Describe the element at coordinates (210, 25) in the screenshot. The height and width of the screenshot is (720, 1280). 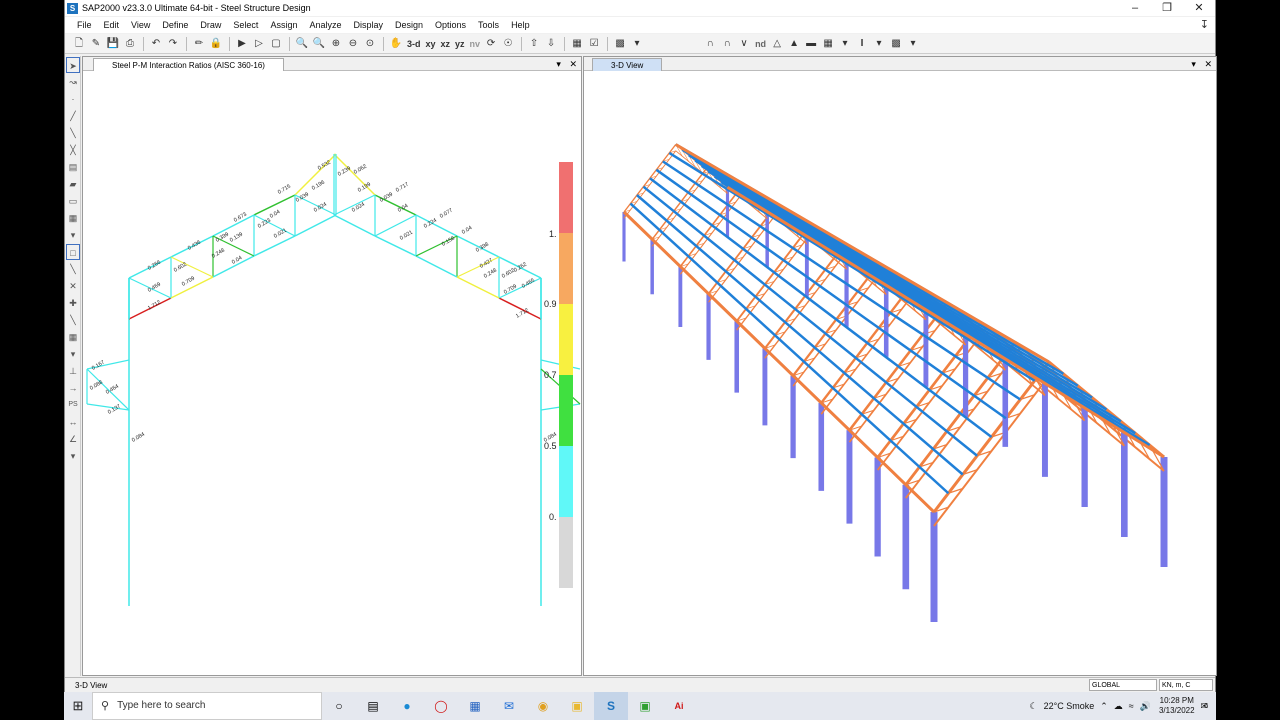
I see `menu-draw: Draw` at that location.